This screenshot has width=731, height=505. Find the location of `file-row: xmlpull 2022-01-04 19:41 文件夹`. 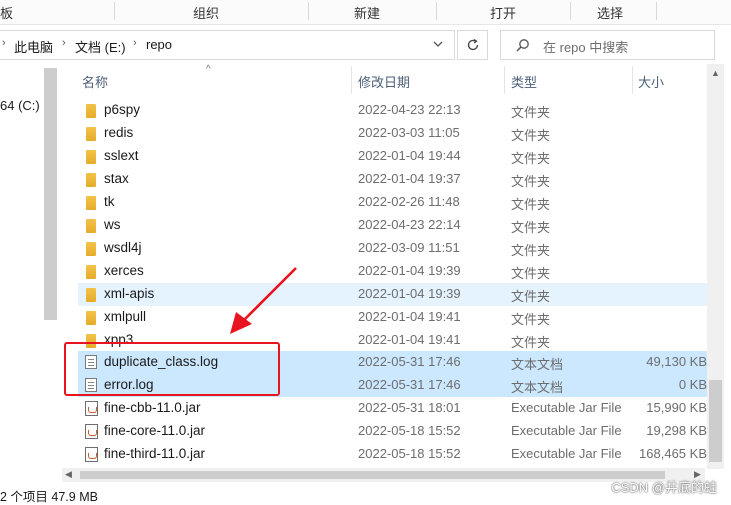

file-row: xmlpull 2022-01-04 19:41 文件夹 is located at coordinates (392, 317).